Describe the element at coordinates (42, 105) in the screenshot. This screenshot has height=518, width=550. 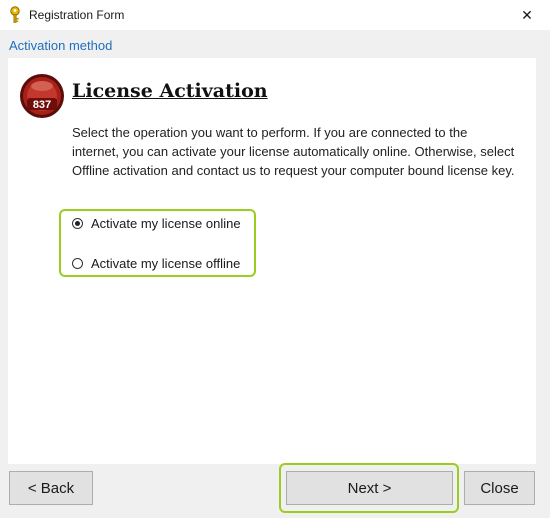
I see `badge-label: 837` at that location.